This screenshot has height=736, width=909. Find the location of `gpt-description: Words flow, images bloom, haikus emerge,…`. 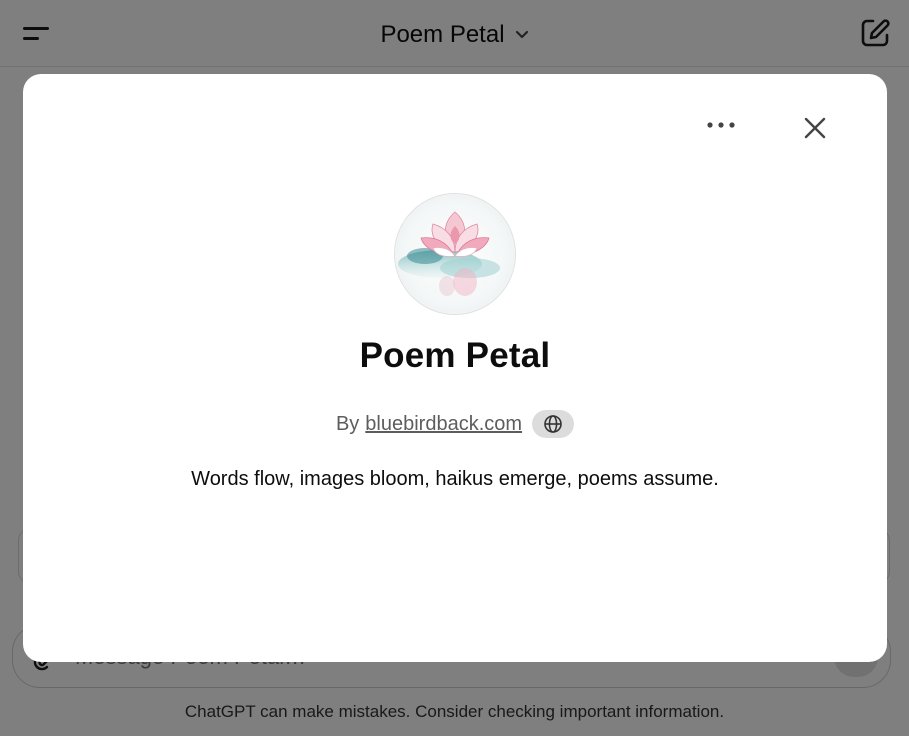

gpt-description: Words flow, images bloom, haikus emerge,… is located at coordinates (455, 479).